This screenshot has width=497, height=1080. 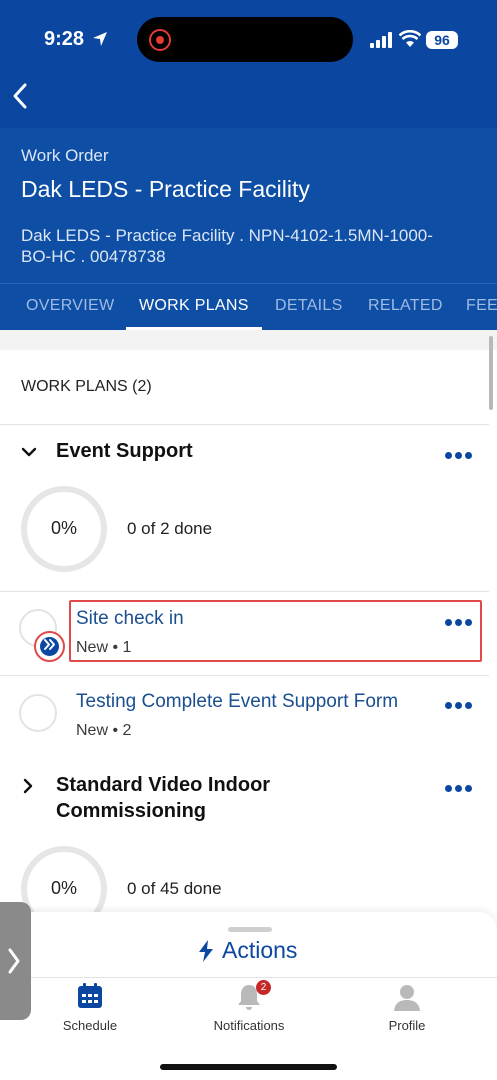 What do you see at coordinates (248, 1067) in the screenshot?
I see `home-indicator` at bounding box center [248, 1067].